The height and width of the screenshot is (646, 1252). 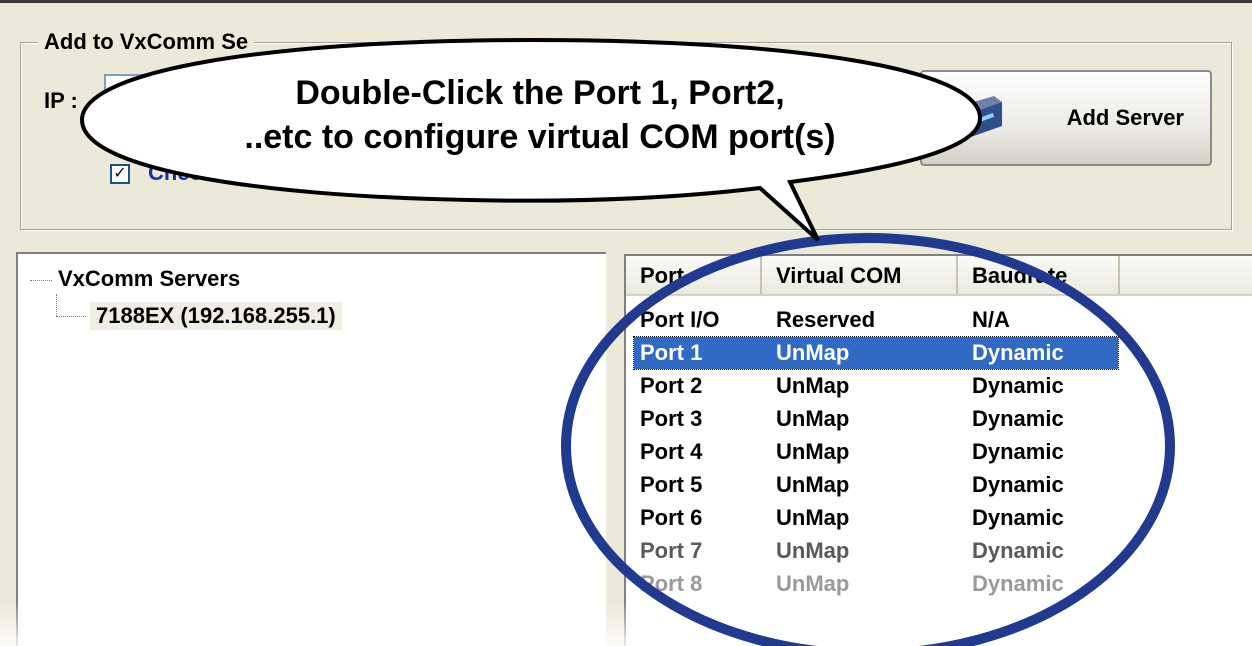 I want to click on port-row: Port 4 UnMap Dynamic, so click(x=876, y=452).